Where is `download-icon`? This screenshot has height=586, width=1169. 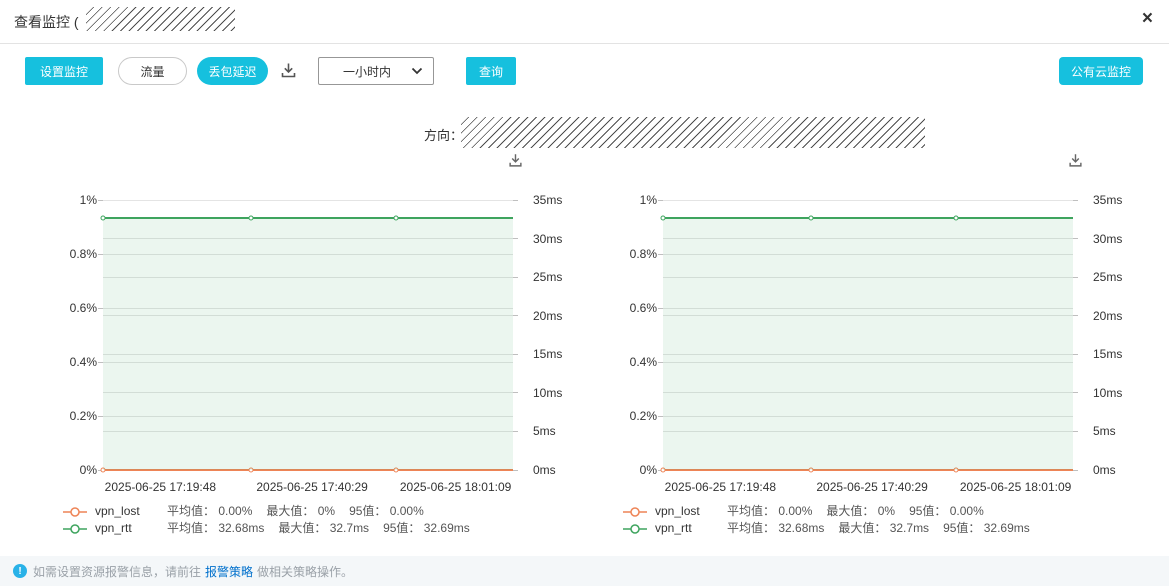 download-icon is located at coordinates (288, 73).